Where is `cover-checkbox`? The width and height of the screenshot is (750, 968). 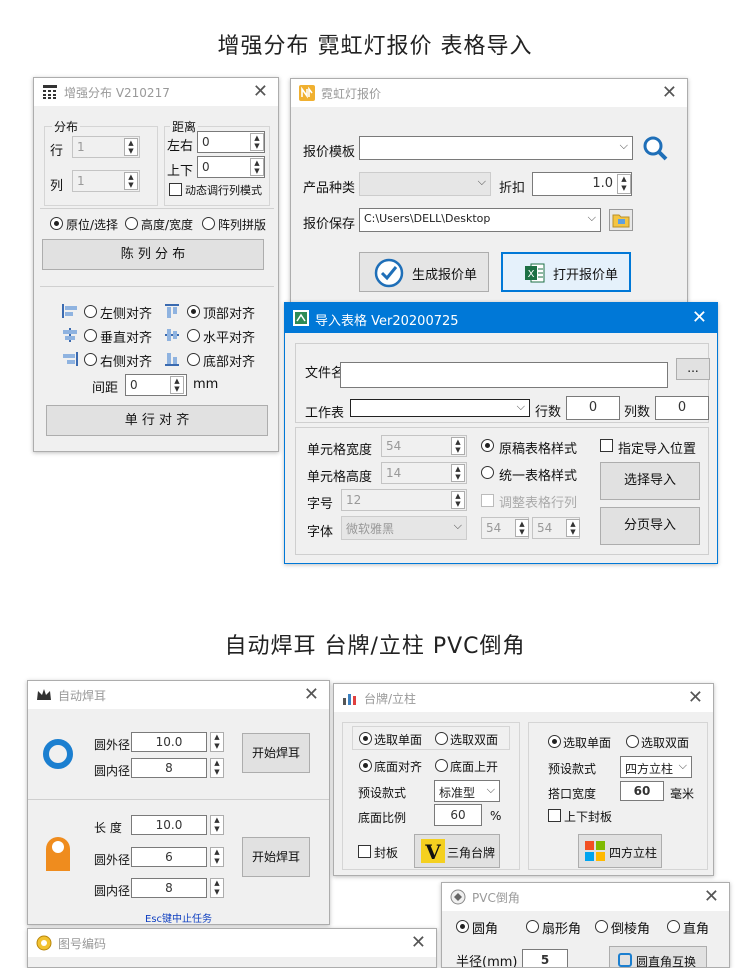
cover-checkbox is located at coordinates (364, 851).